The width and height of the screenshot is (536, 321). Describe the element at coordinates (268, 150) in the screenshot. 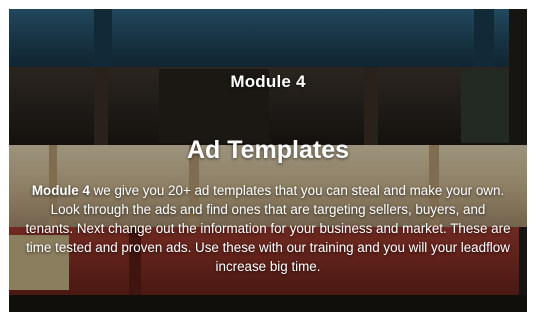

I see `card-title: Ad Templates` at that location.